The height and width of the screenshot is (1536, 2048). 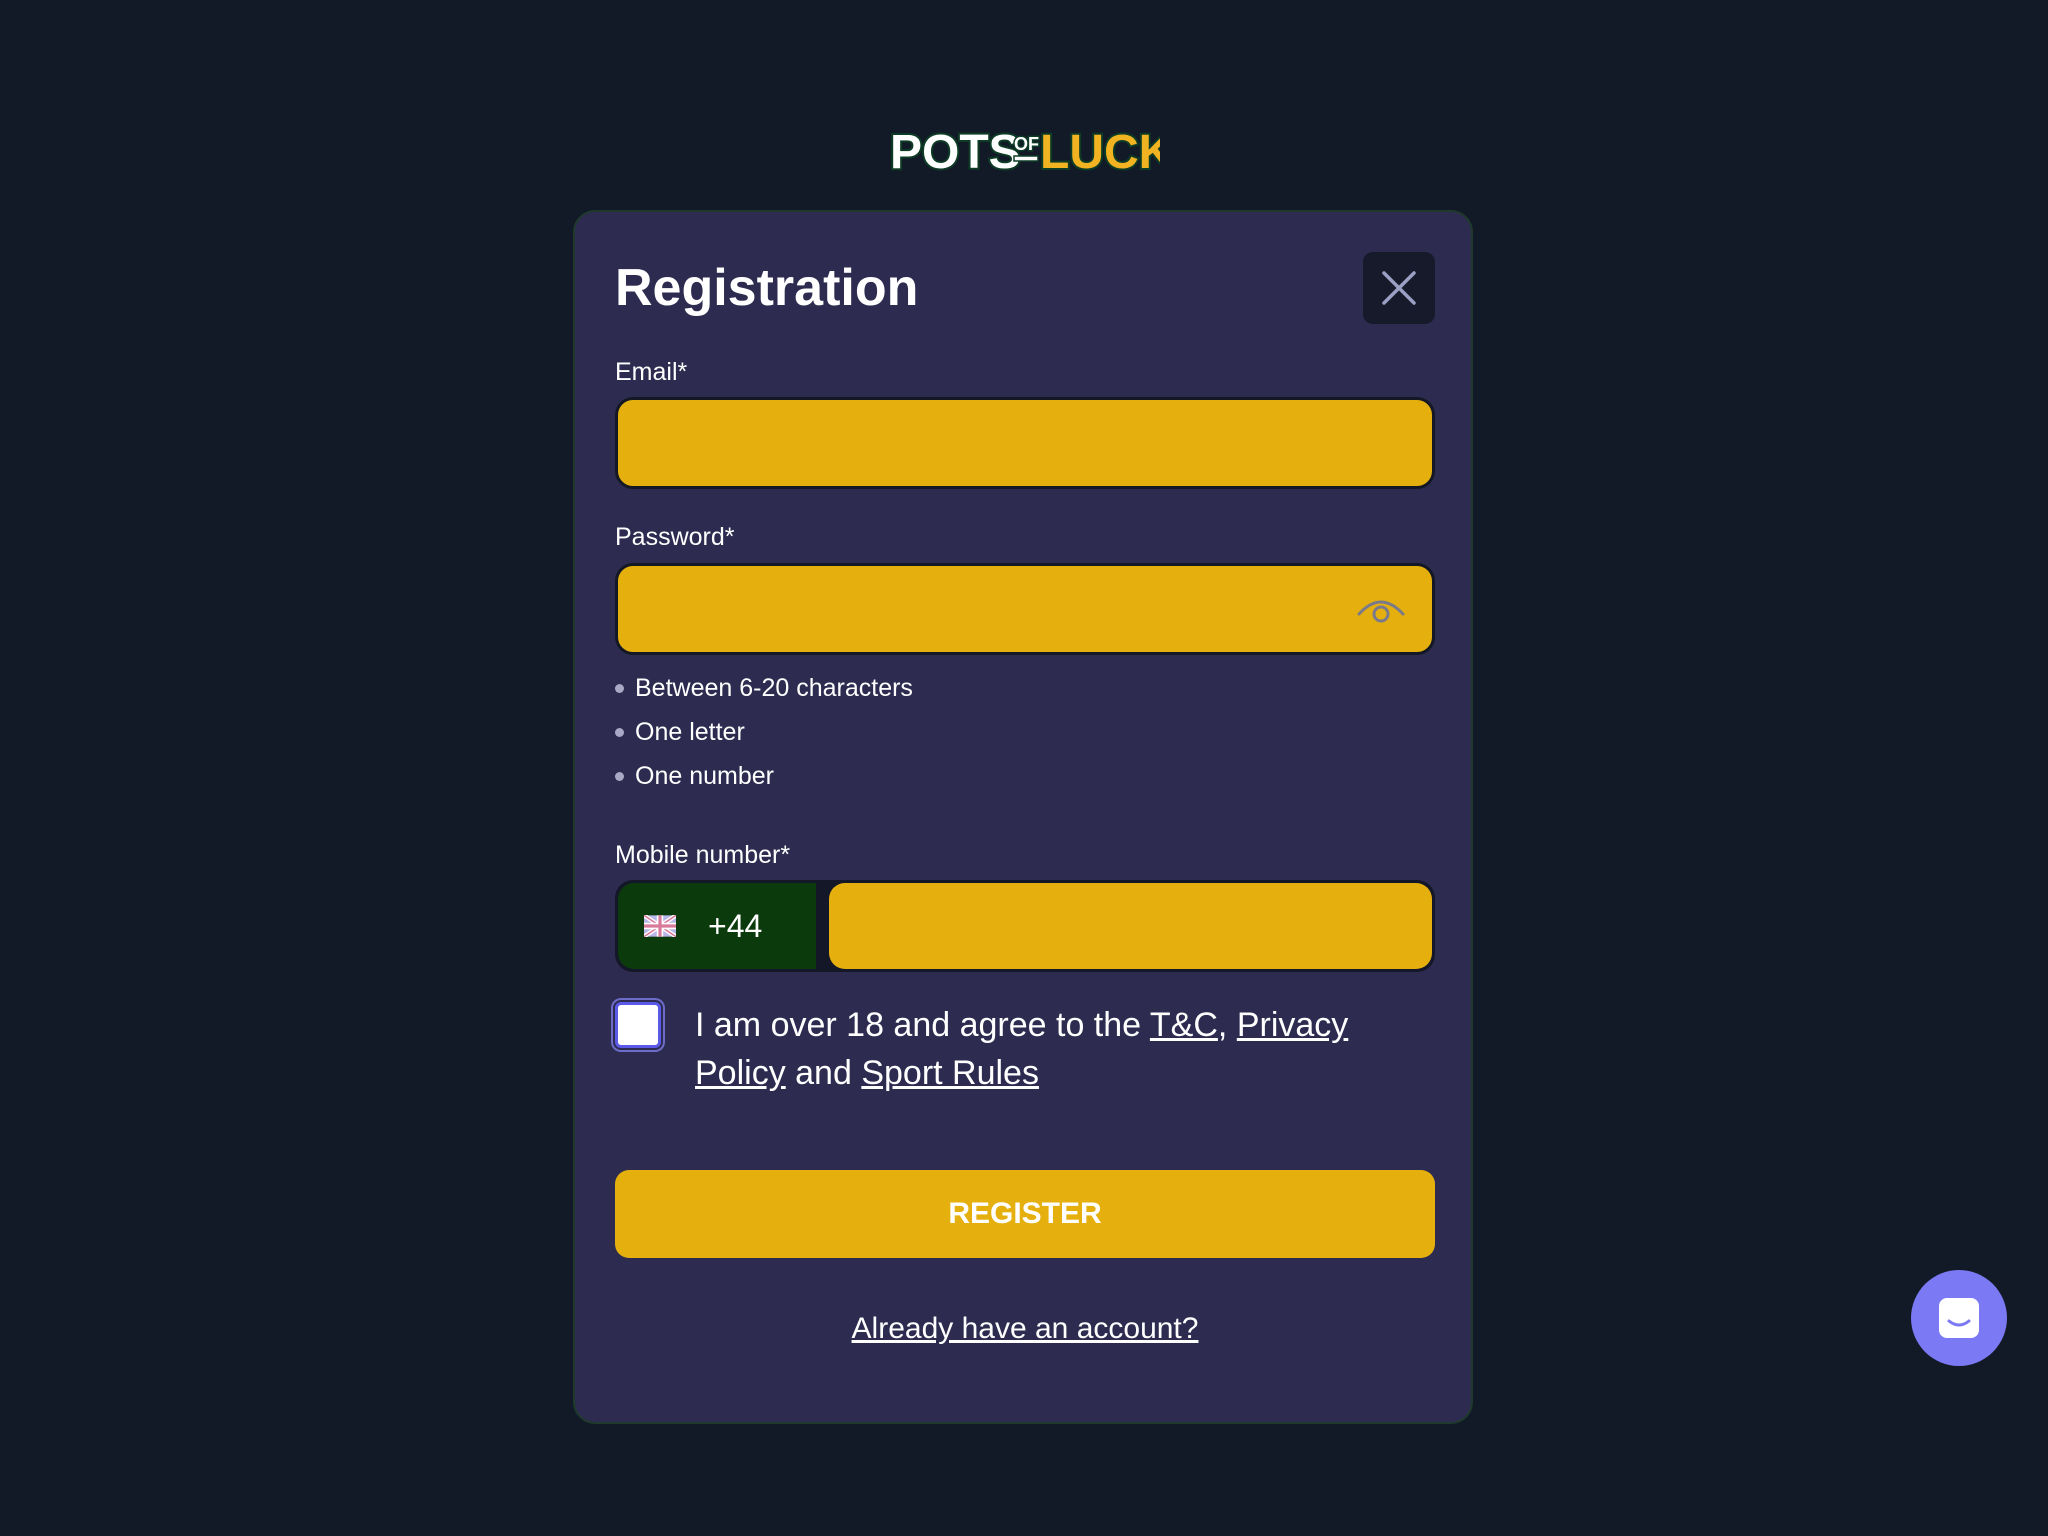 I want to click on chat-button, so click(x=1959, y=1318).